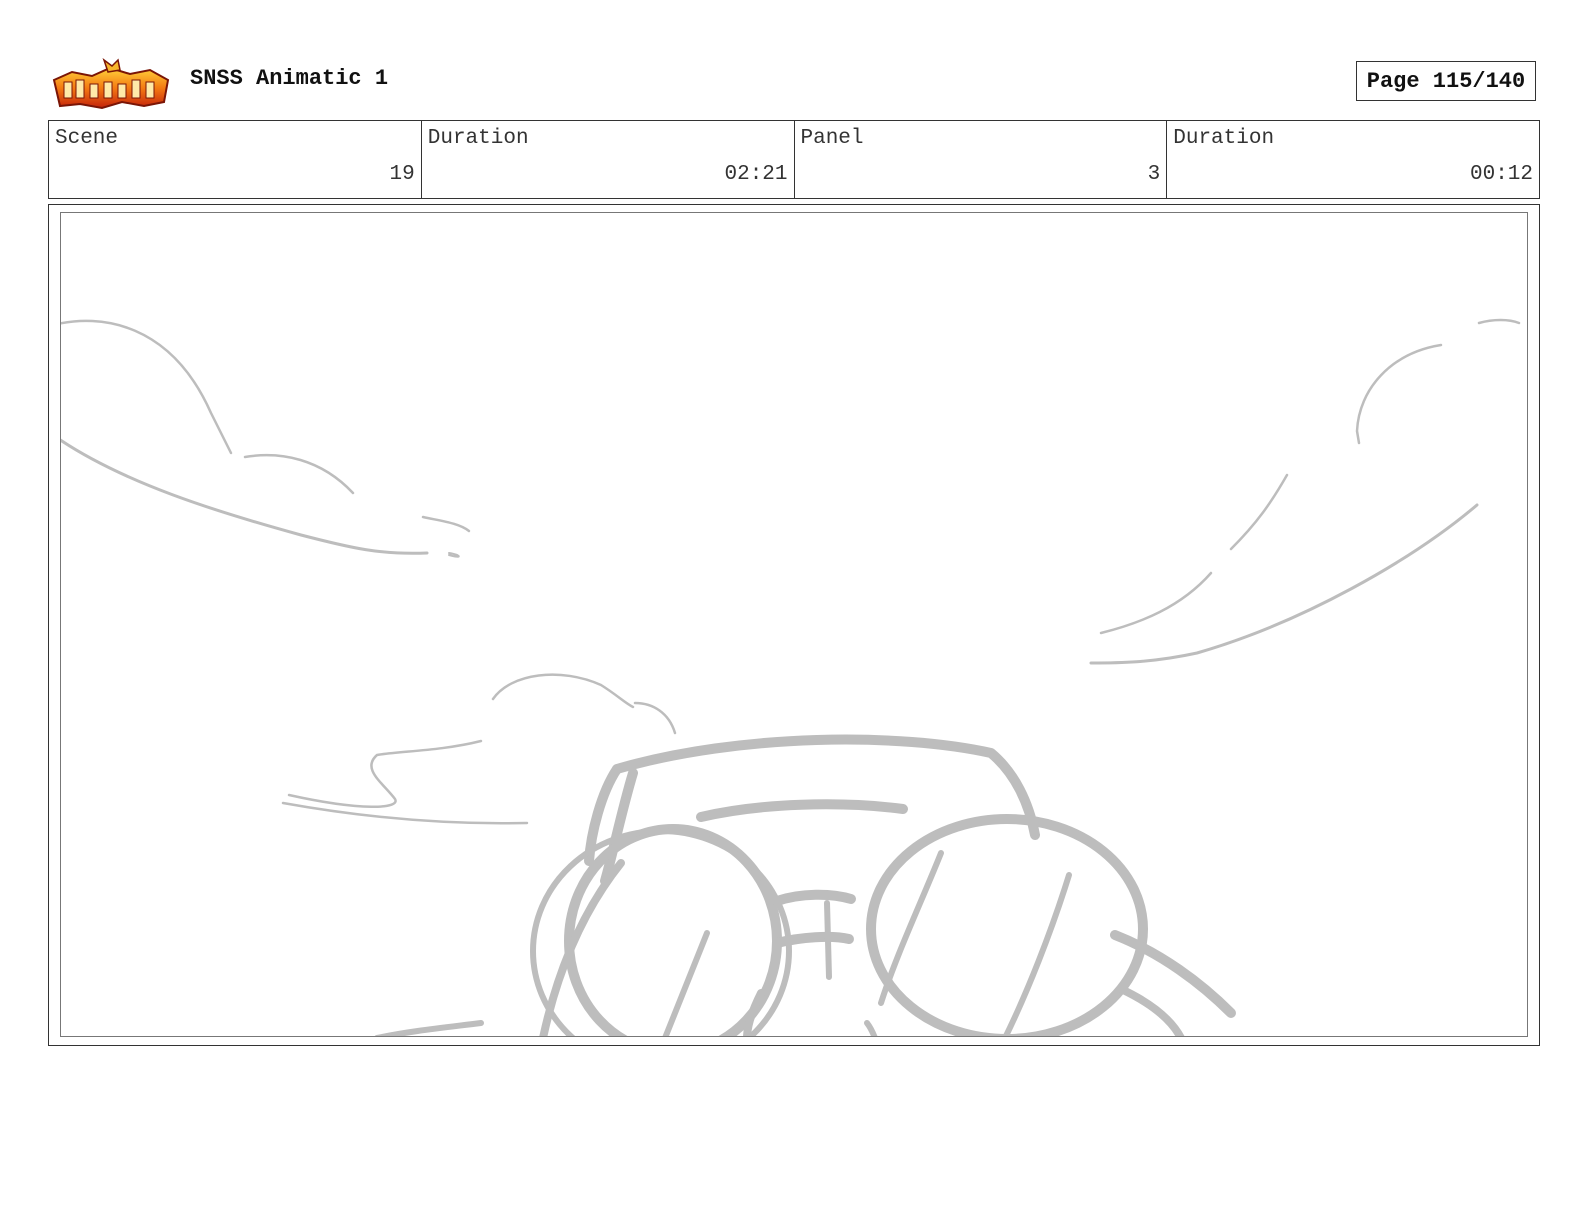 Image resolution: width=1584 pixels, height=1224 pixels. Describe the element at coordinates (402, 174) in the screenshot. I see `scene-value: 19` at that location.